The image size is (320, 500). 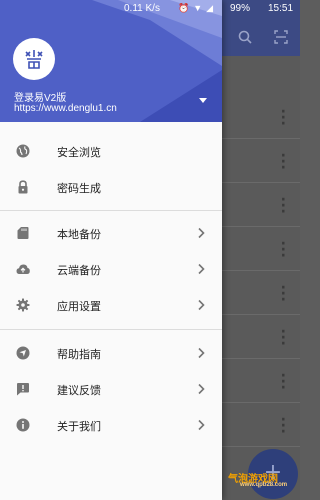 What do you see at coordinates (23, 269) in the screenshot?
I see `cloud-upload-icon` at bounding box center [23, 269].